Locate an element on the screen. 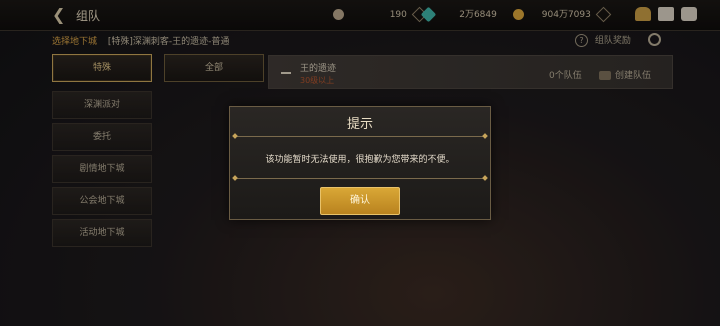 This screenshot has height=326, width=720. notice-dialog: 提示 该功能暂时无法使用，很抱歉为您带来的不便。 确认 is located at coordinates (360, 163).